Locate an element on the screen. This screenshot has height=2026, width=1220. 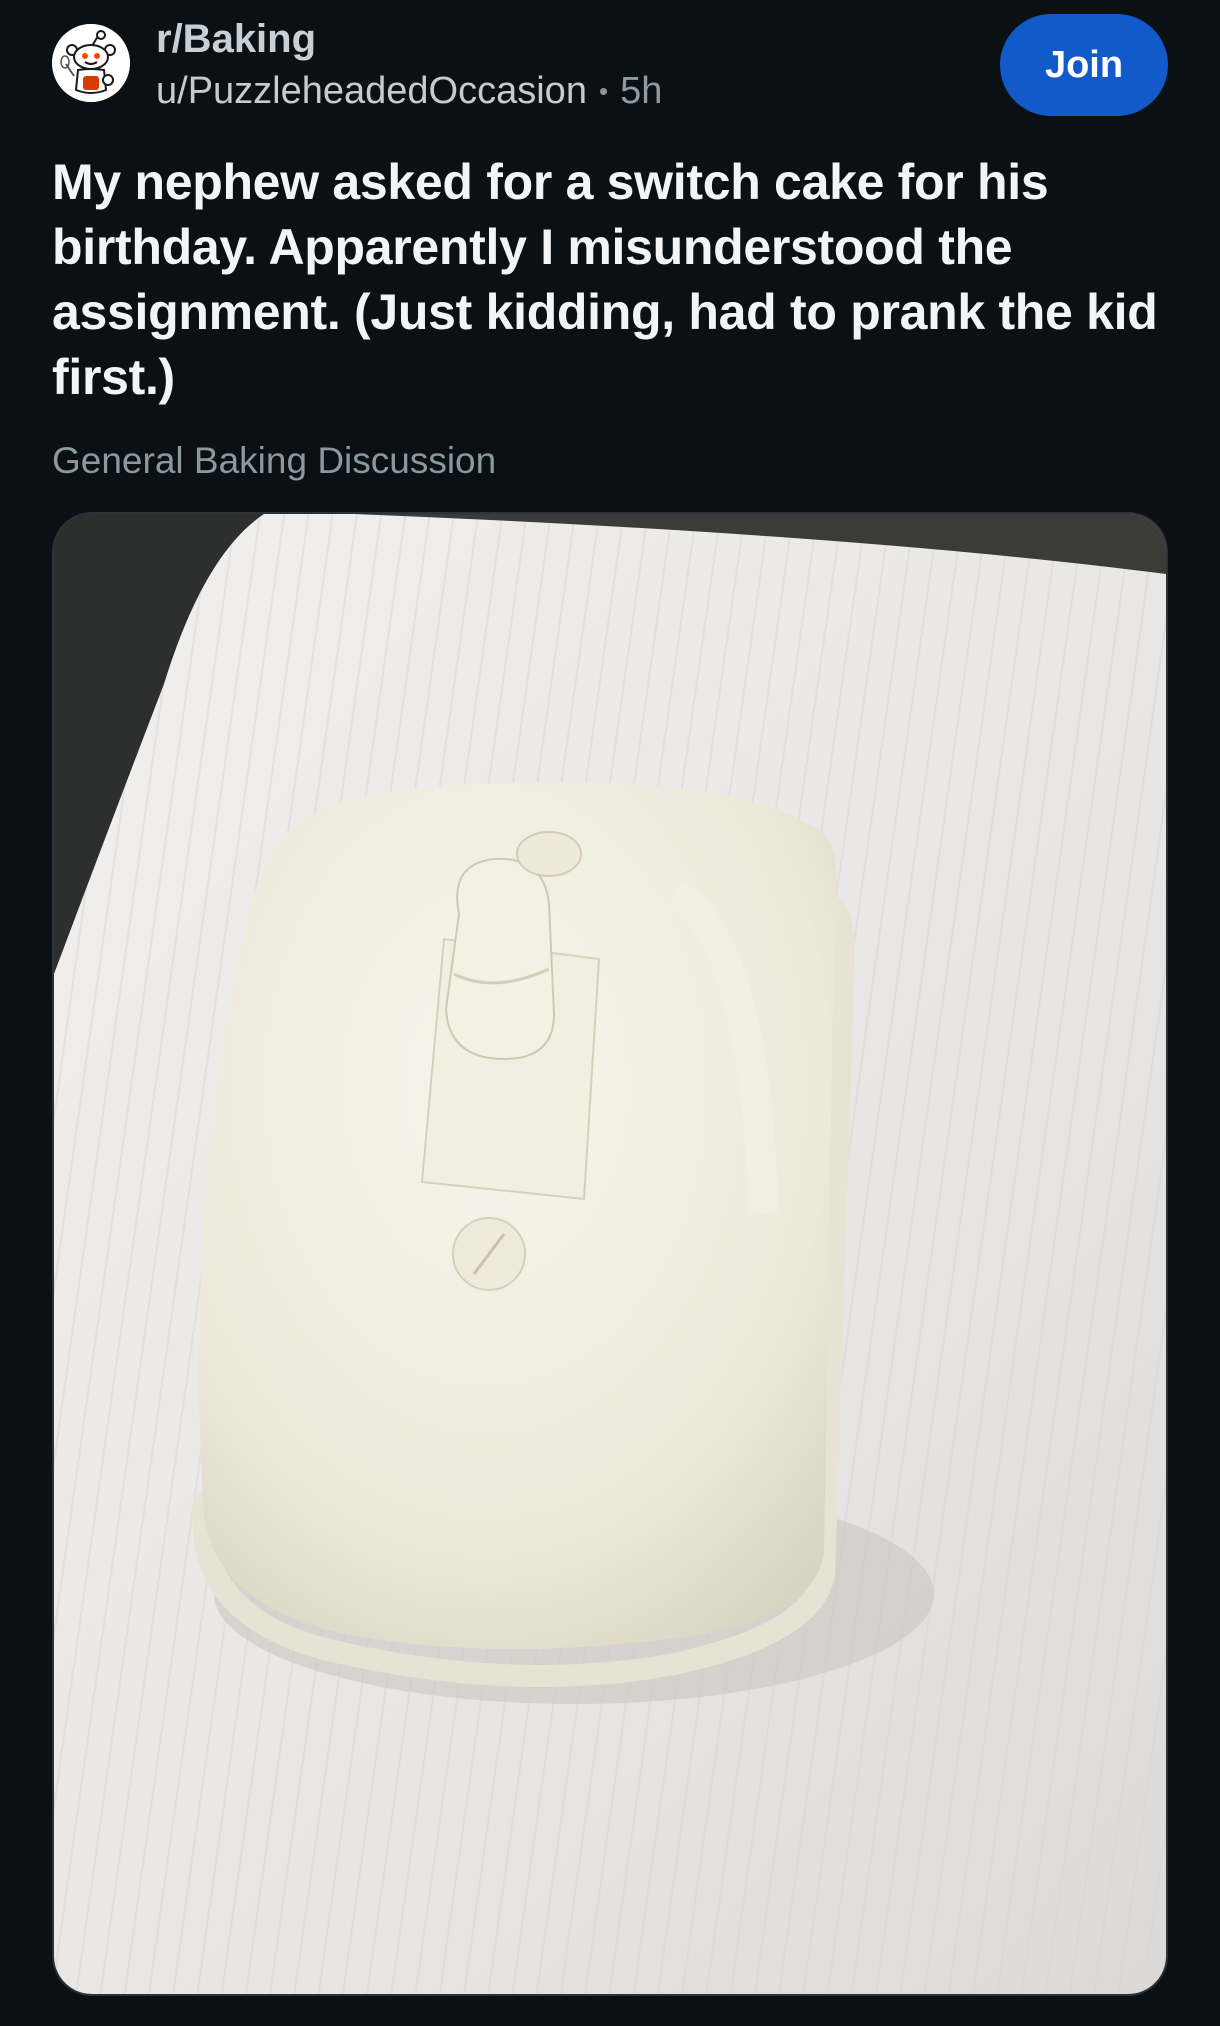
join-button: Join is located at coordinates (1084, 65).